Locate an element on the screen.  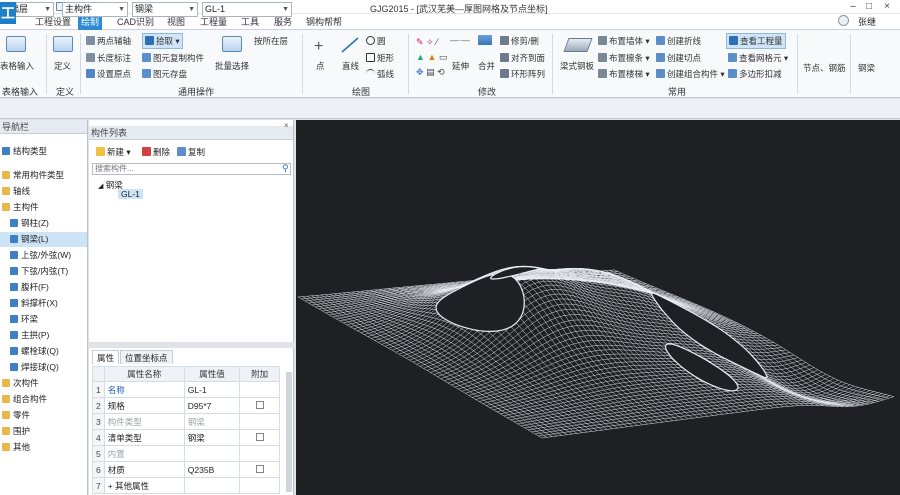
sidebar-item: 螺栓球(Q) is located at coordinates (43, 351).